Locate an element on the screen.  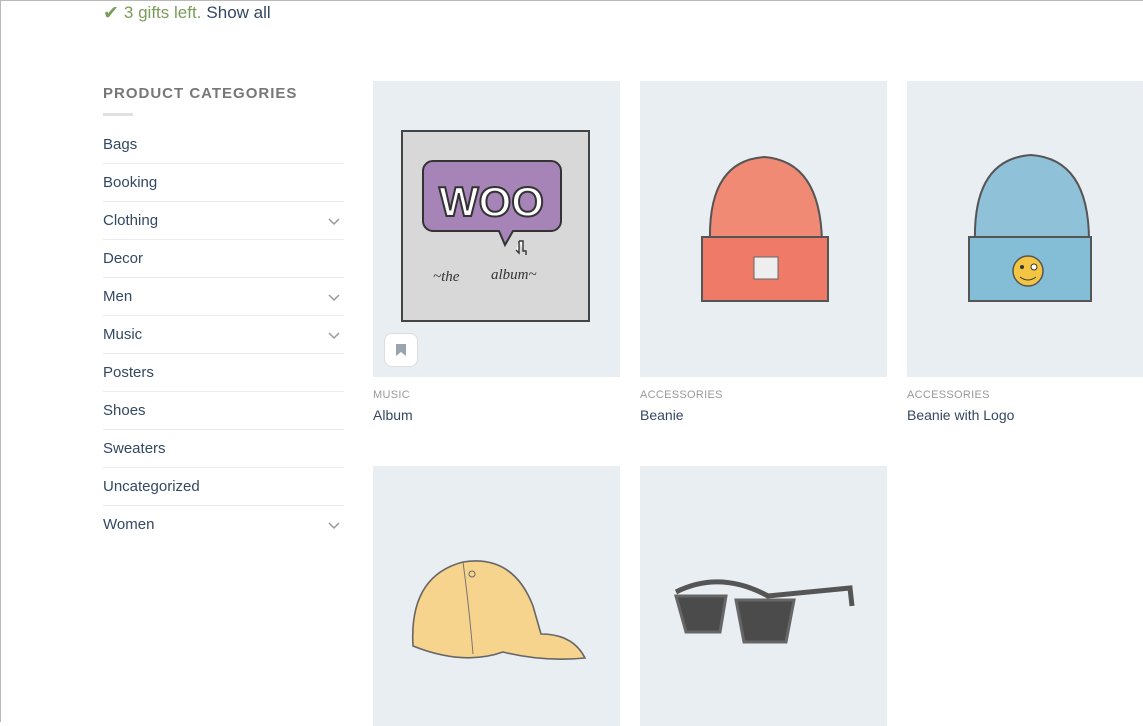
category-item-shoes: Shoes is located at coordinates (223, 411).